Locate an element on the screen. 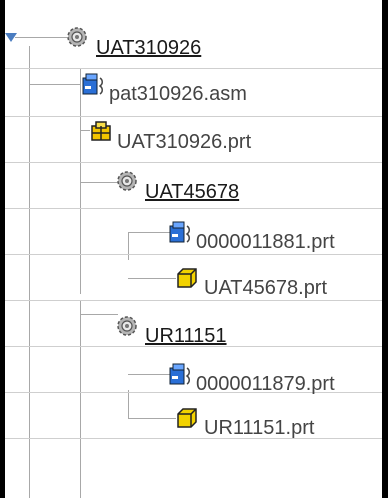 This screenshot has width=388, height=498. tree-row: 0000011881.prt is located at coordinates (193, 231).